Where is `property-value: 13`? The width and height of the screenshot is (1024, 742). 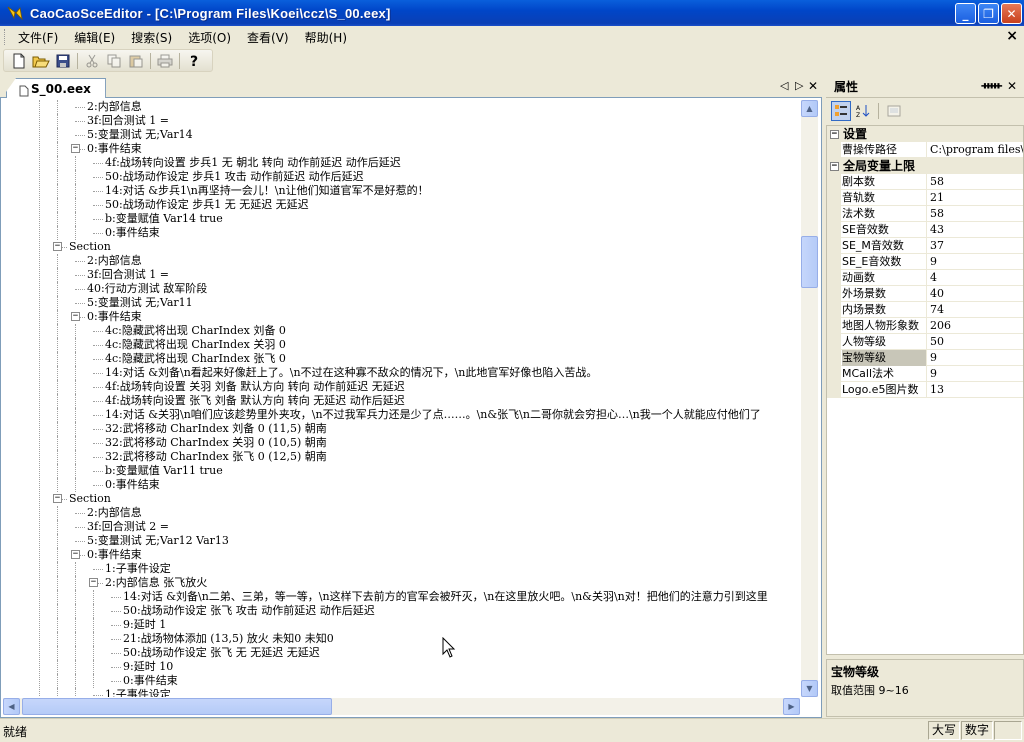
property-value: 13 is located at coordinates (975, 390).